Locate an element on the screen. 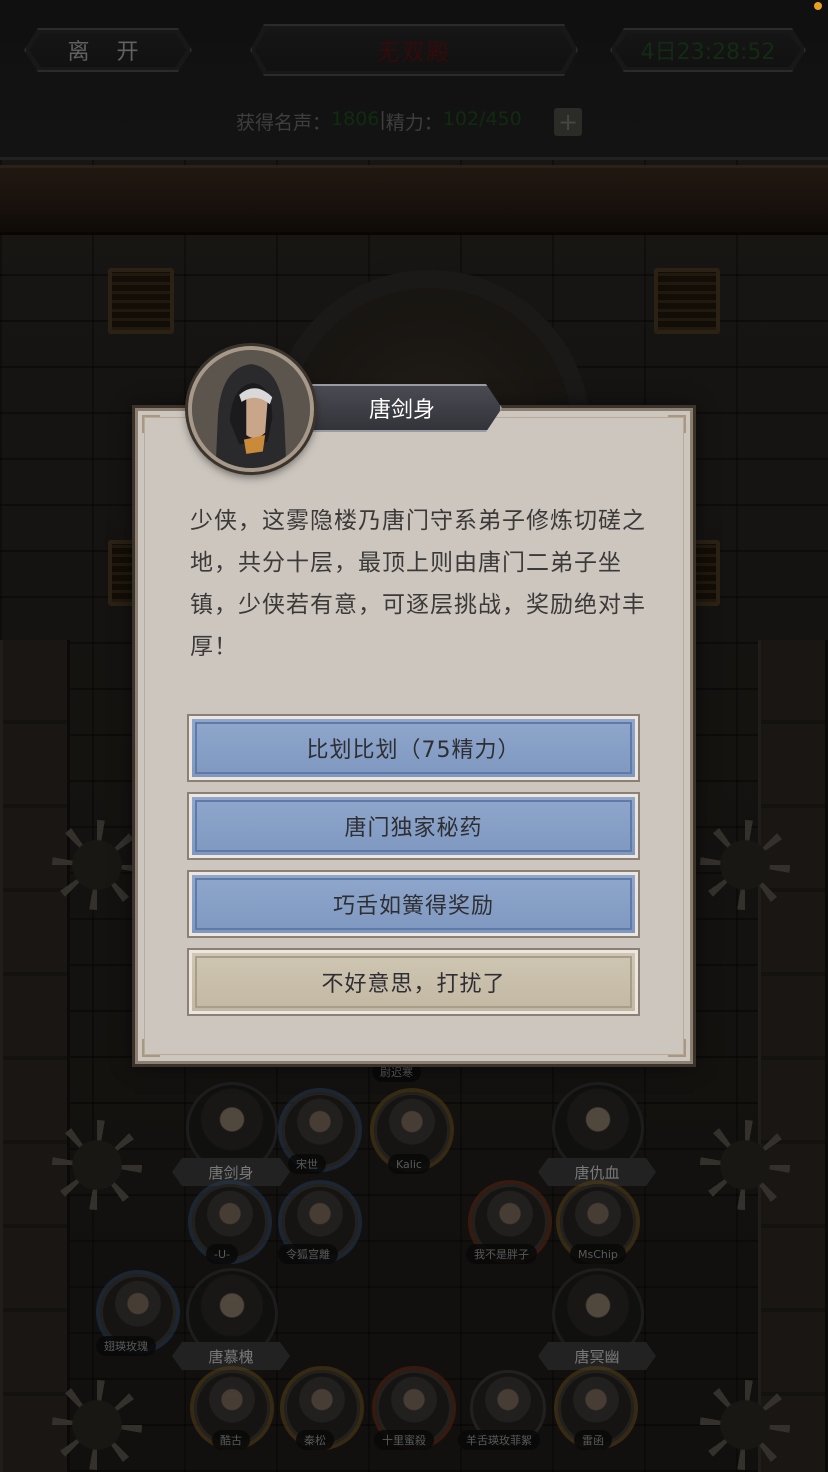 The width and height of the screenshot is (828, 1472). npc-name: 唐剑身 is located at coordinates (401, 410).